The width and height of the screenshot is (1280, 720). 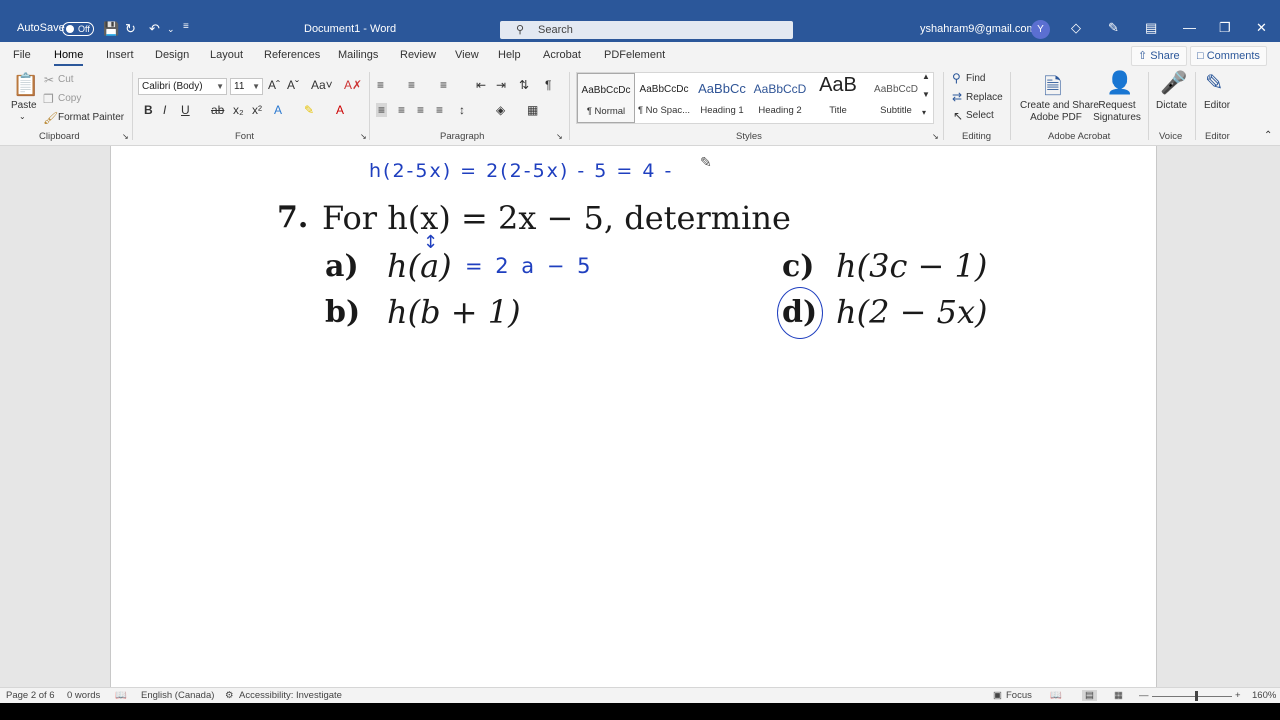 What do you see at coordinates (1119, 83) in the screenshot?
I see `request-signatures-icon: 👤` at bounding box center [1119, 83].